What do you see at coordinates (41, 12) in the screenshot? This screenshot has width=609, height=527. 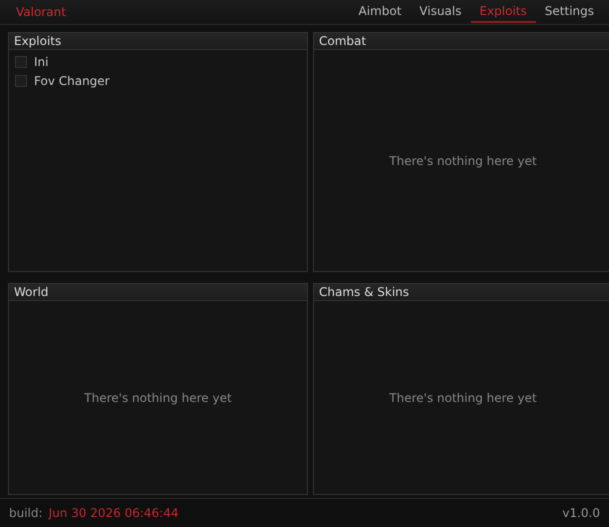 I see `app-title: Valorant` at bounding box center [41, 12].